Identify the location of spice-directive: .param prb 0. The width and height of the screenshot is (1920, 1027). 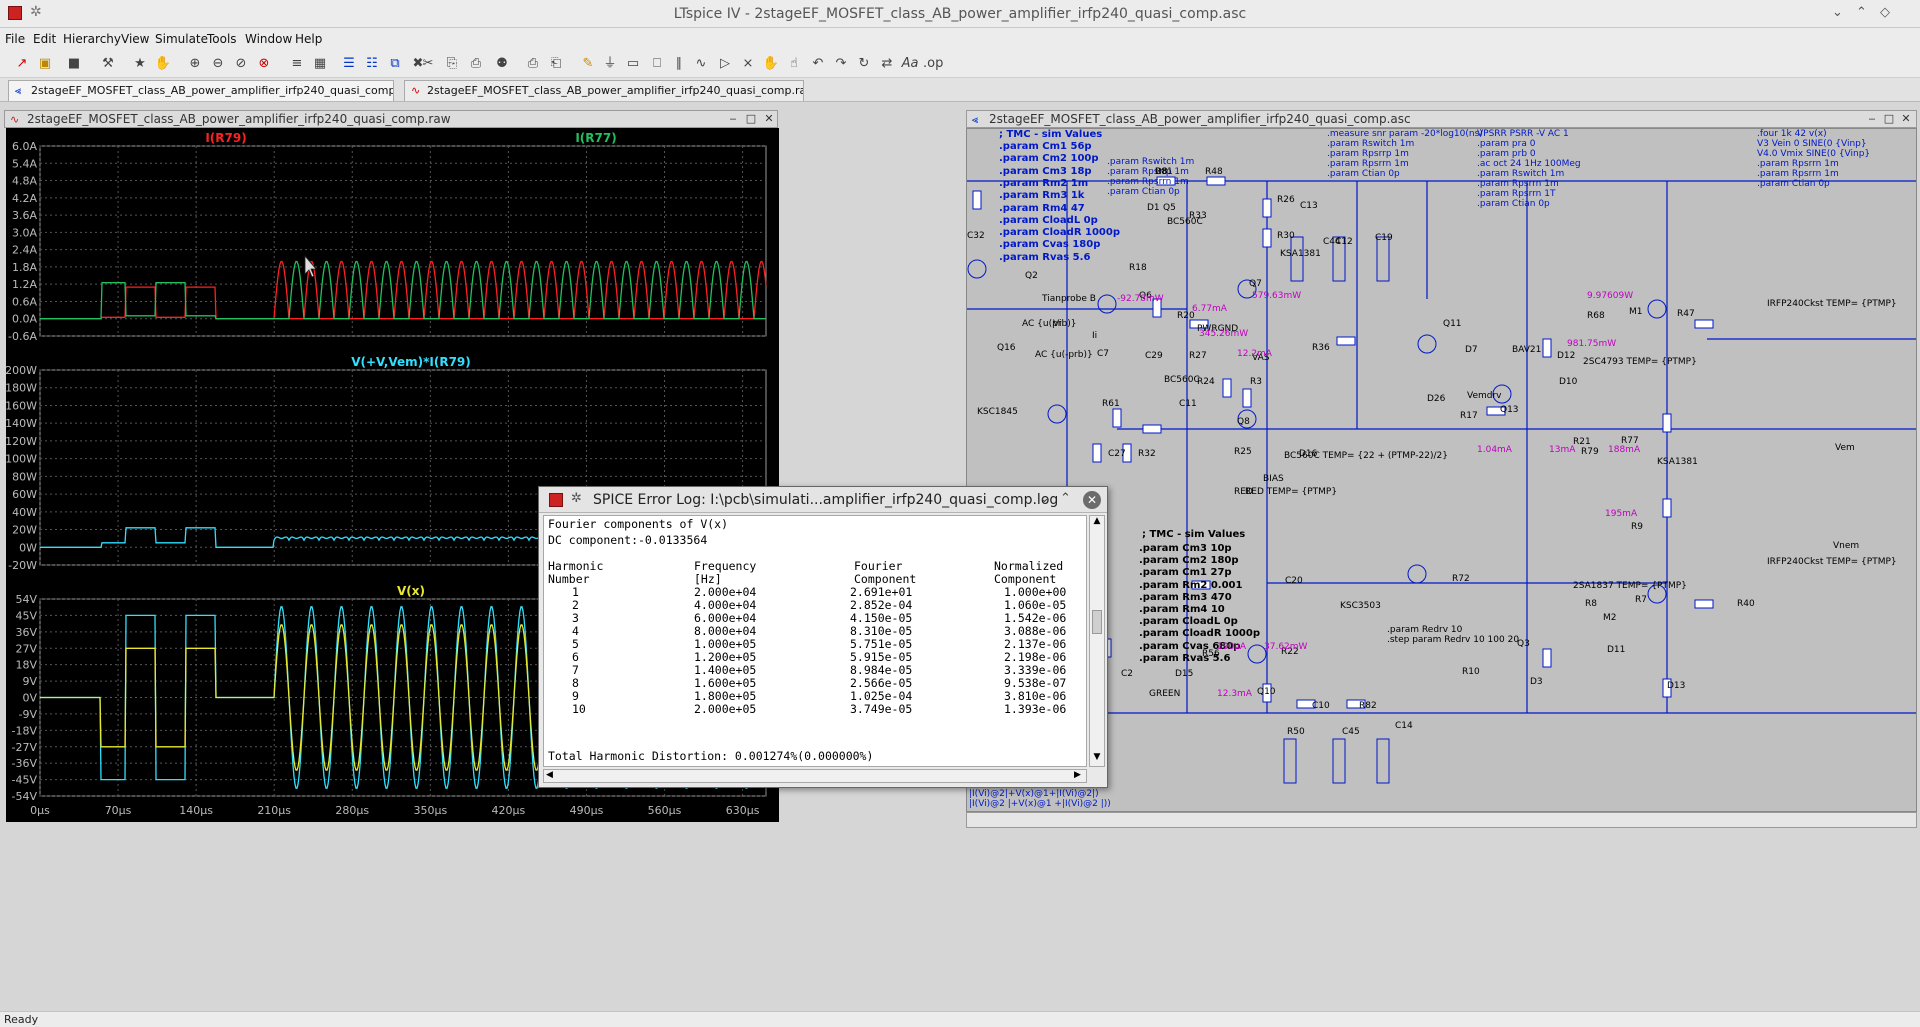
(1506, 154).